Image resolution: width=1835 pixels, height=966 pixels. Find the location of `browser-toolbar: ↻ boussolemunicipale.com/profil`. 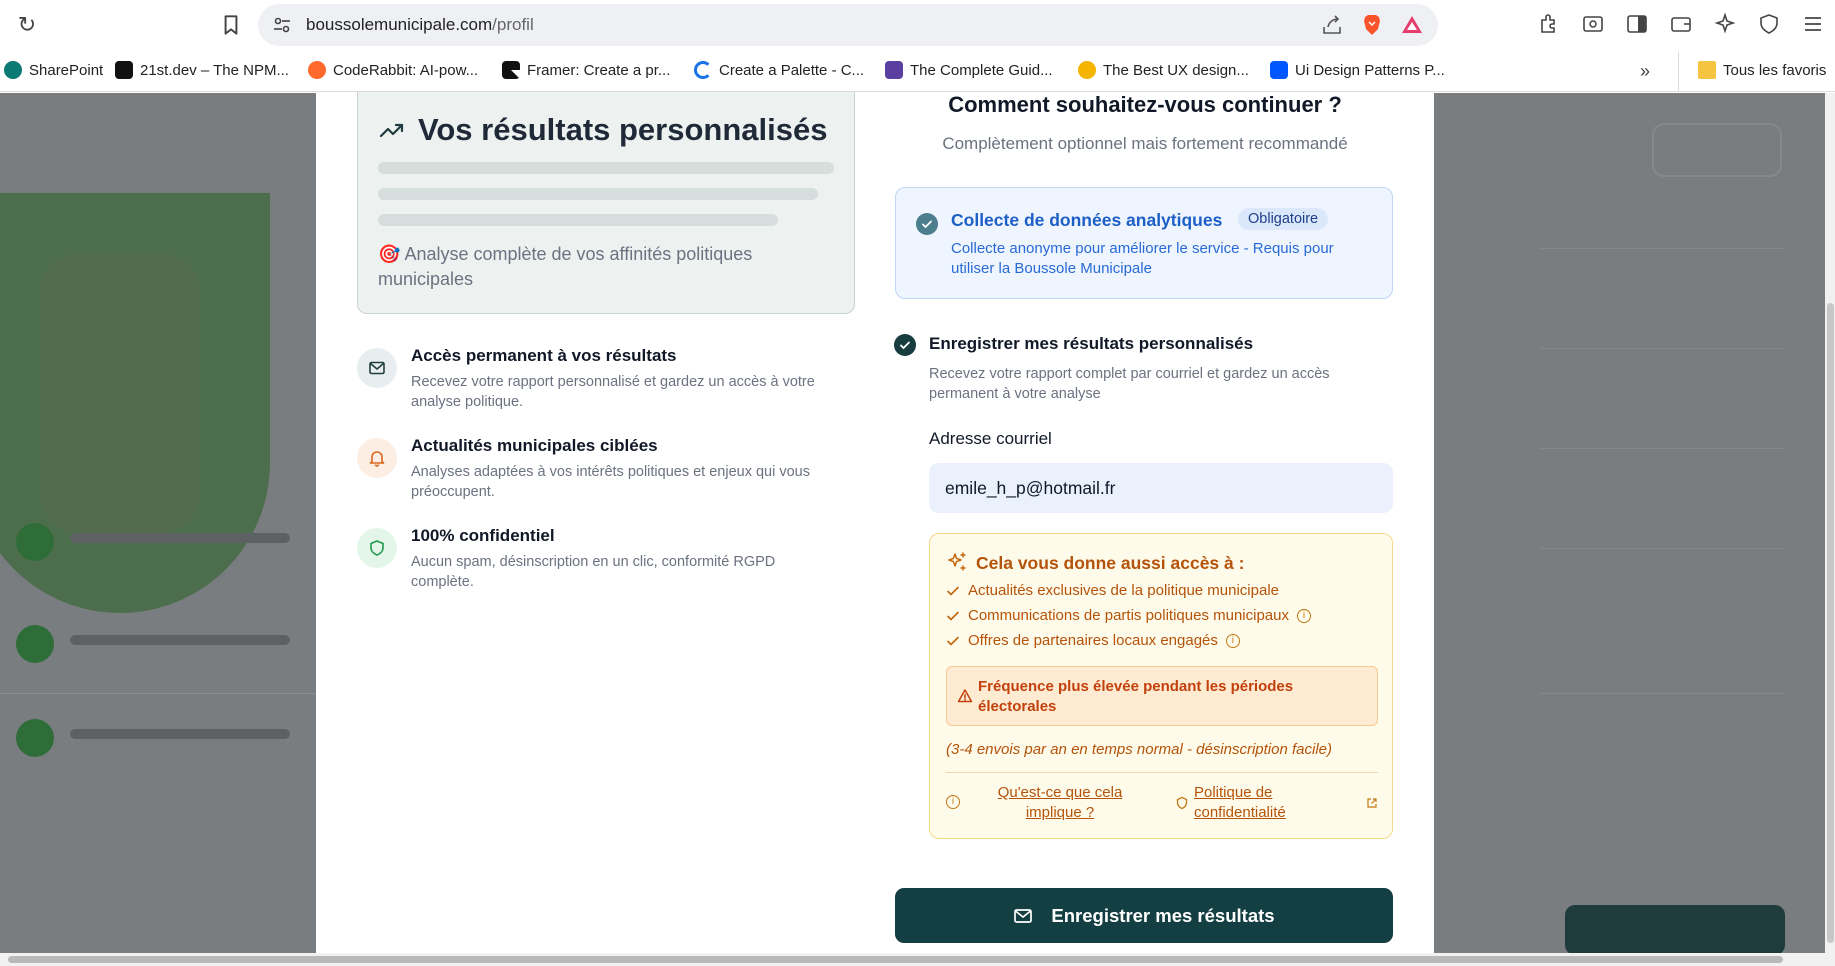

browser-toolbar: ↻ boussolemunicipale.com/profil is located at coordinates (917, 26).